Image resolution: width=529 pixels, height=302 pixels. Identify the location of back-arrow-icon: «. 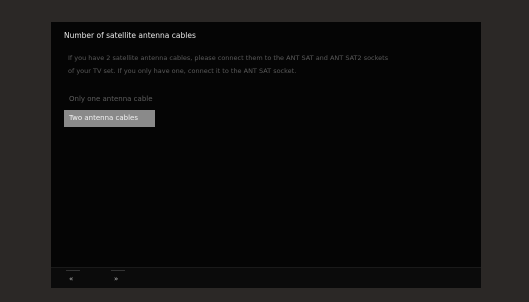
(71, 279).